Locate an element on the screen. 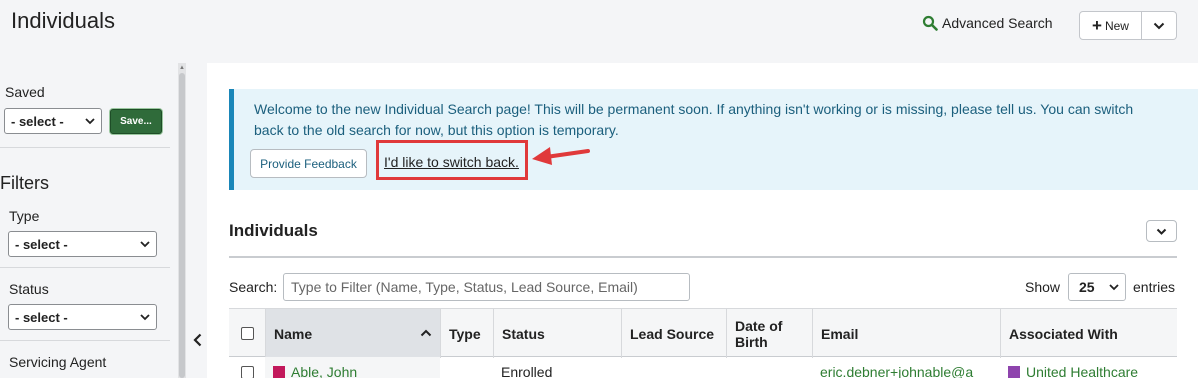 The image size is (1198, 378). search-label: Search: is located at coordinates (253, 287).